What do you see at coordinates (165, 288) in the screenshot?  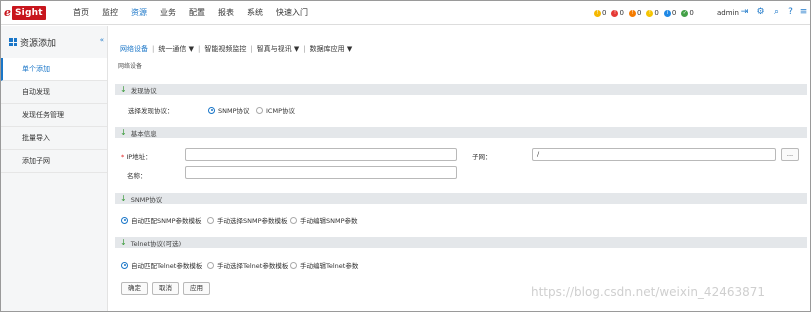 I see `cancel-button: 取消` at bounding box center [165, 288].